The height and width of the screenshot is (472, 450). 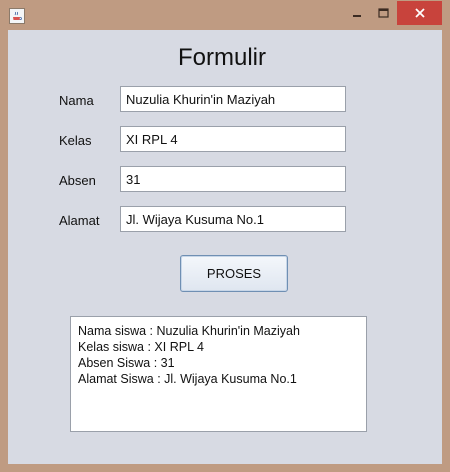 What do you see at coordinates (234, 273) in the screenshot?
I see `proses-button: PROSES` at bounding box center [234, 273].